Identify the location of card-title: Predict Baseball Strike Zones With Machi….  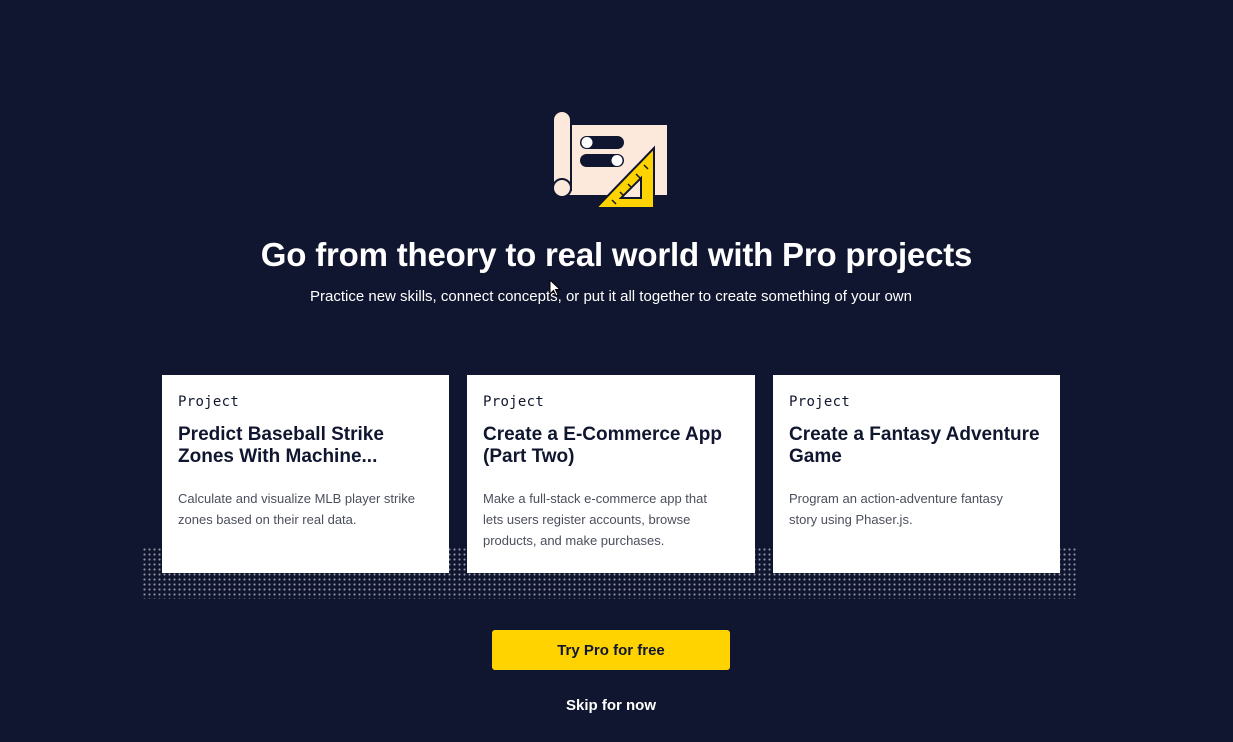
(305, 446).